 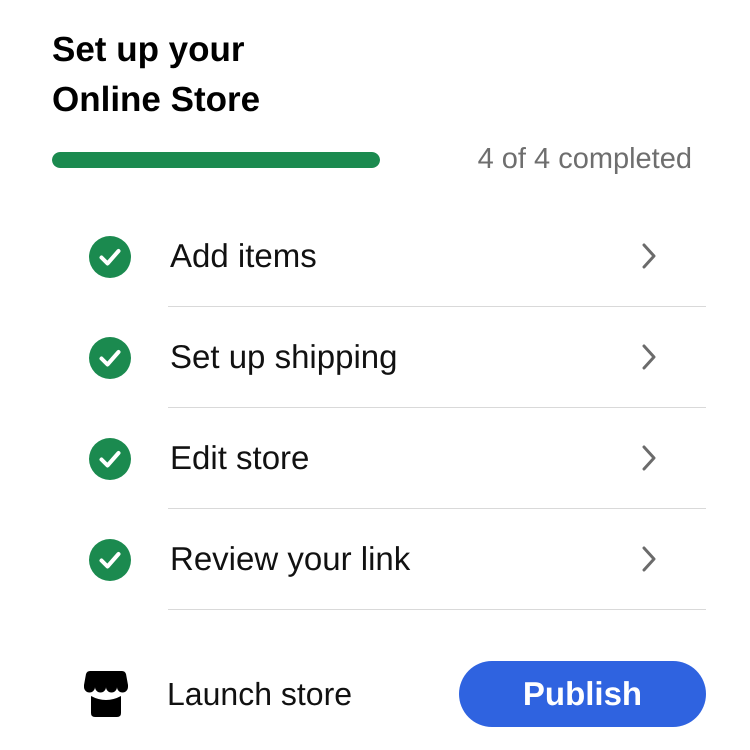 What do you see at coordinates (240, 458) in the screenshot?
I see `task-label: Edit store` at bounding box center [240, 458].